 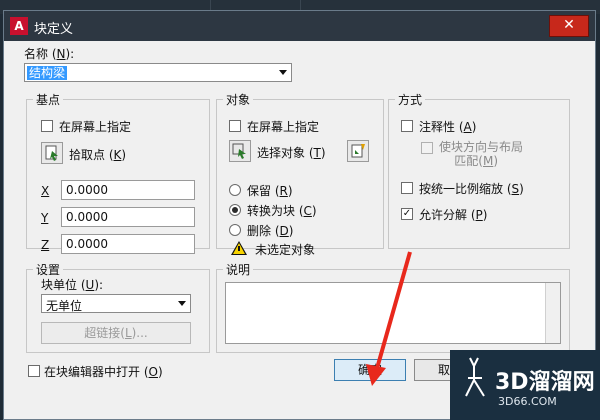 What do you see at coordinates (527, 401) in the screenshot?
I see `watermark-line2: 3D66.COM` at bounding box center [527, 401].